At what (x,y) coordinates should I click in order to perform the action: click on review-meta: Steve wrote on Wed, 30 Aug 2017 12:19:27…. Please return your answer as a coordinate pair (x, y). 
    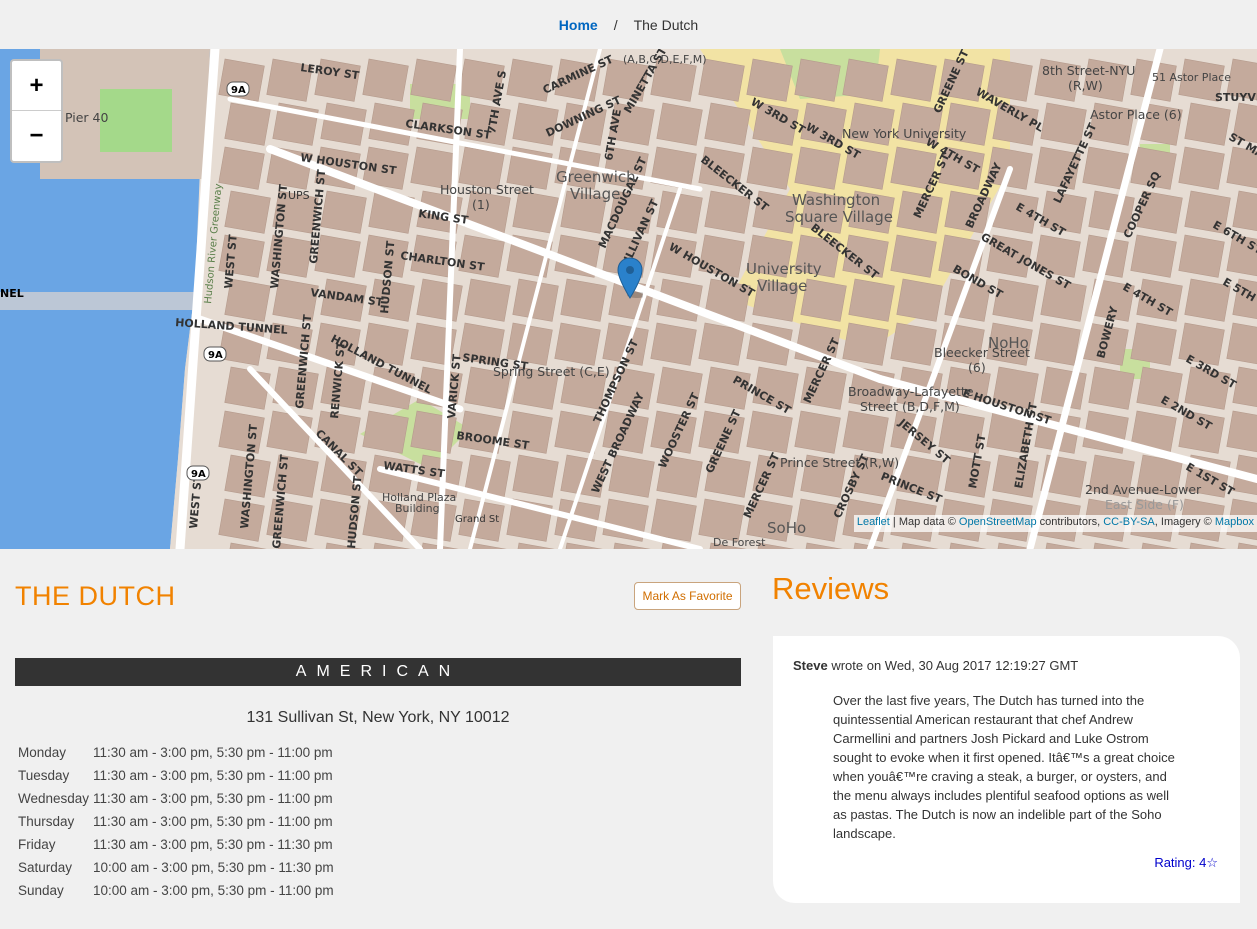
    Looking at the image, I should click on (1006, 665).